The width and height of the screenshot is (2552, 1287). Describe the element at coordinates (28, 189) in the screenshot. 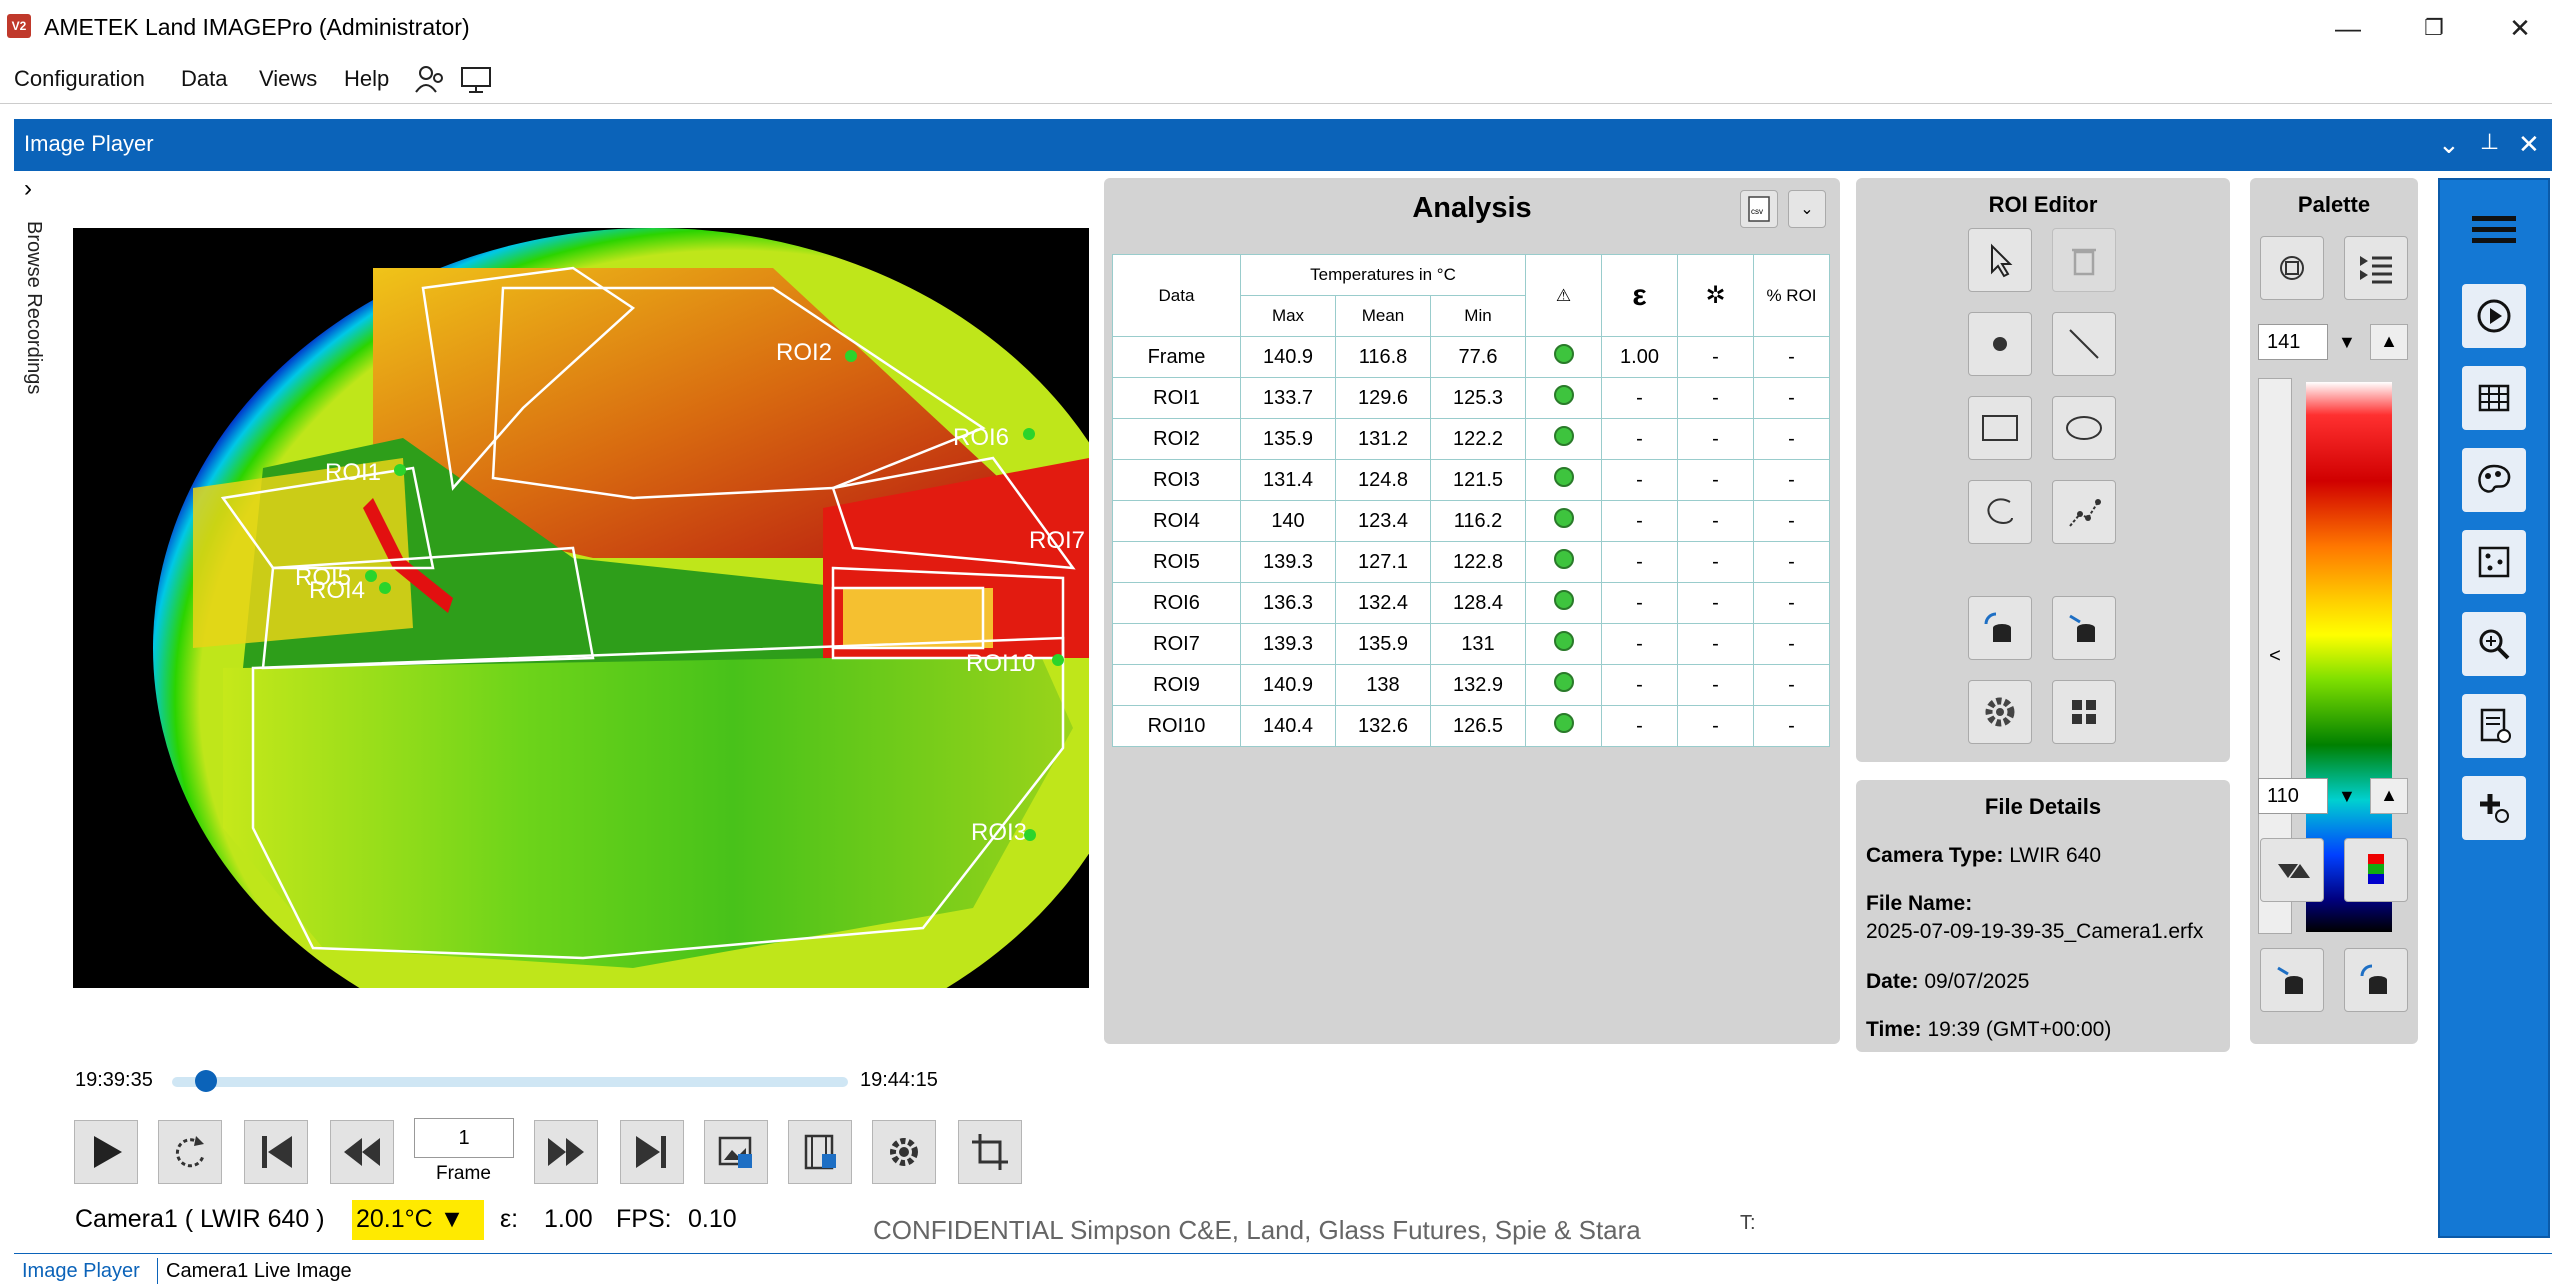

I see `expand-chevron-icon: ›` at that location.